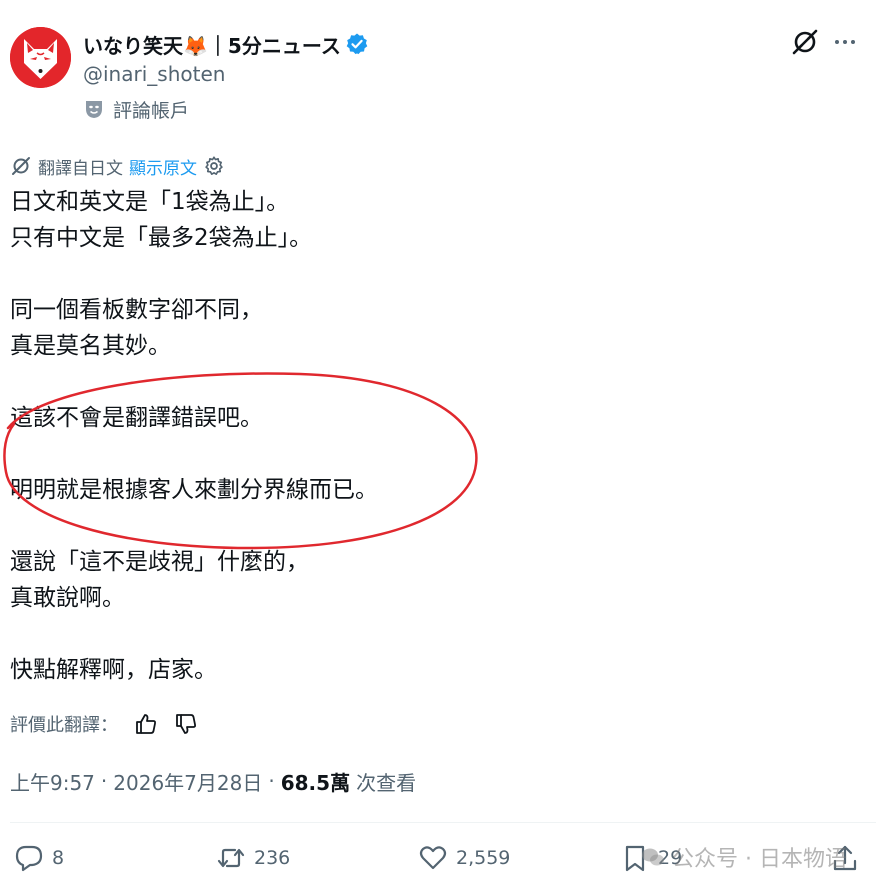 The width and height of the screenshot is (896, 893). I want to click on tweet-line: 真是莫名其妙。, so click(90, 346).